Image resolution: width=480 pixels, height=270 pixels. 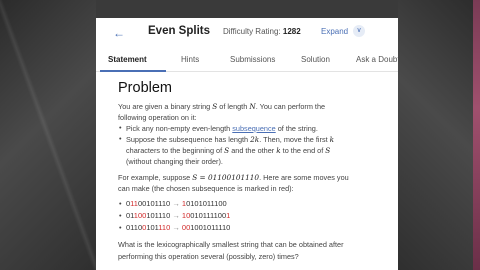 I want to click on text: Pick any non-empty even-length, so click(x=179, y=128).